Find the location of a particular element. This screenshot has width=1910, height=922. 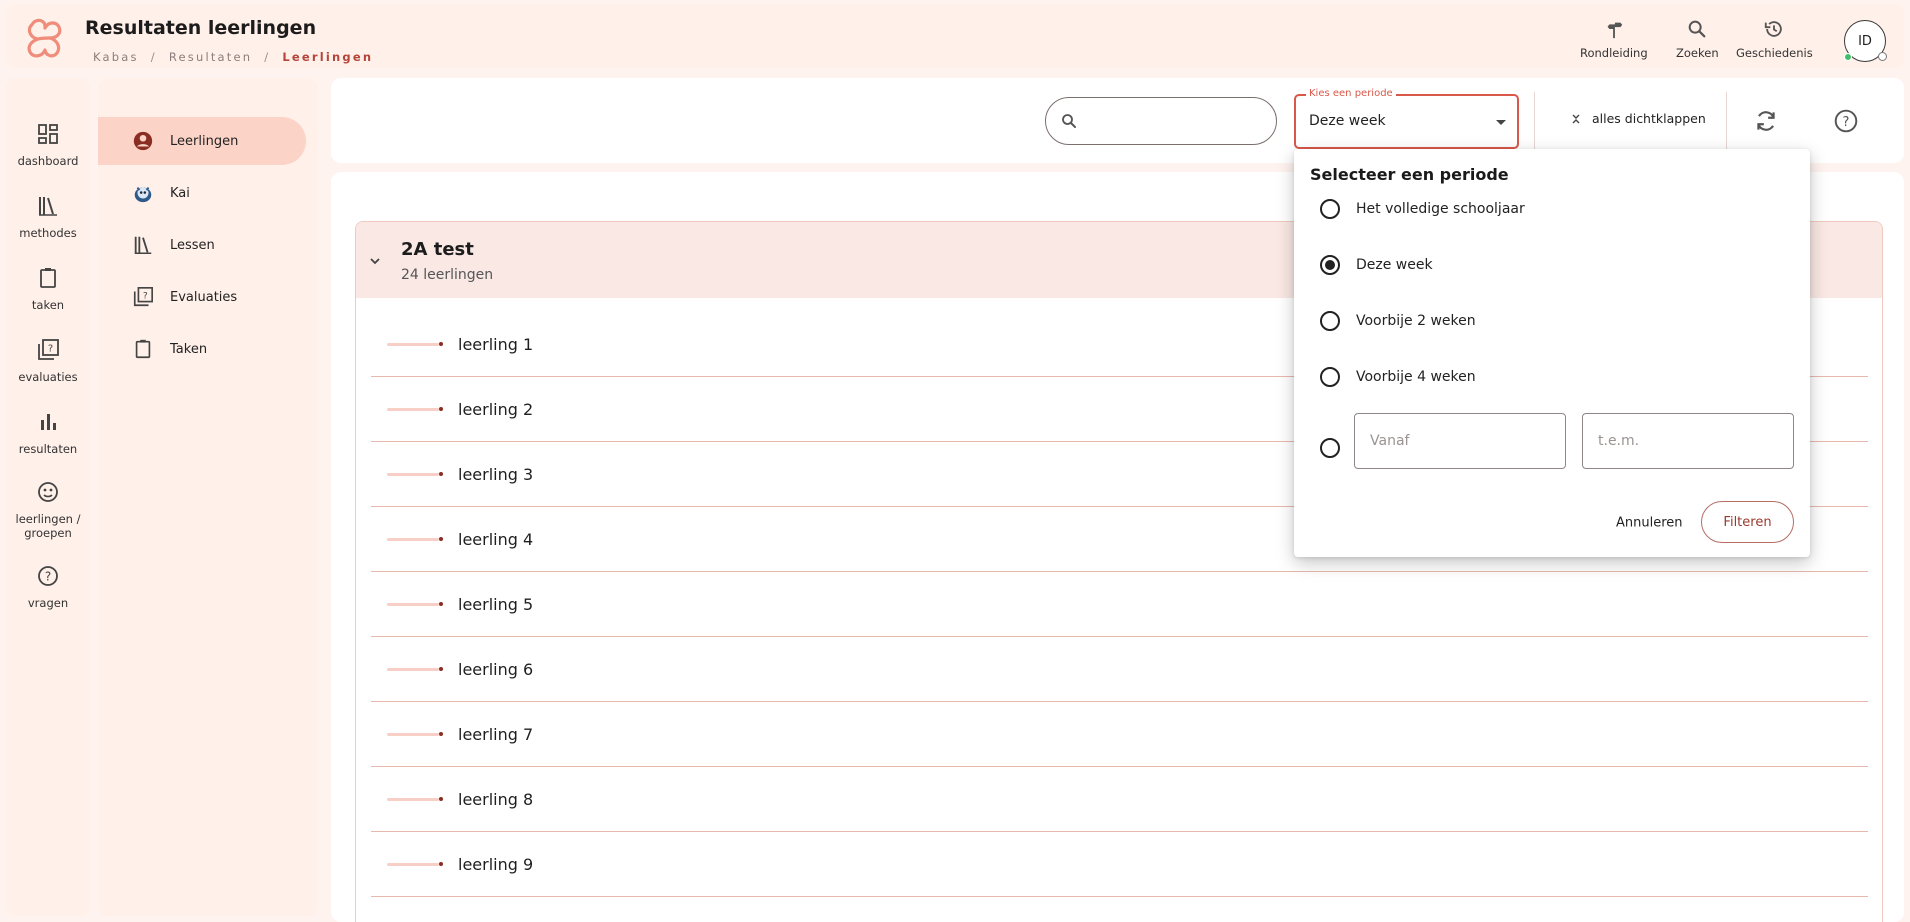

option-label: Deze week is located at coordinates (1394, 265).